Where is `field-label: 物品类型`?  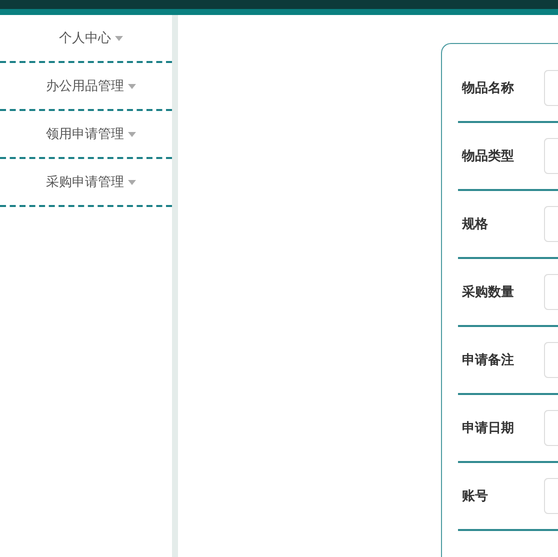
field-label: 物品类型 is located at coordinates (487, 156).